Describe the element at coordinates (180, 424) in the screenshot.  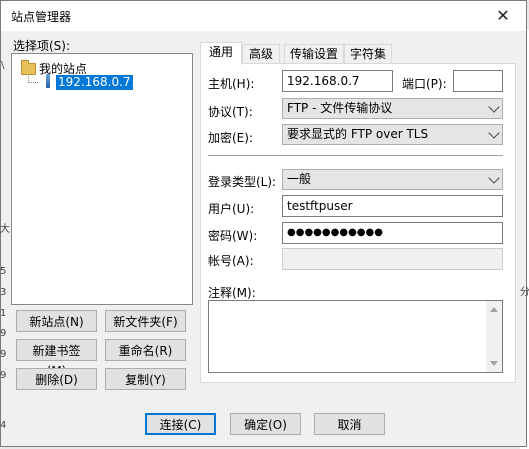
I see `connect-button: 连接(C)` at that location.